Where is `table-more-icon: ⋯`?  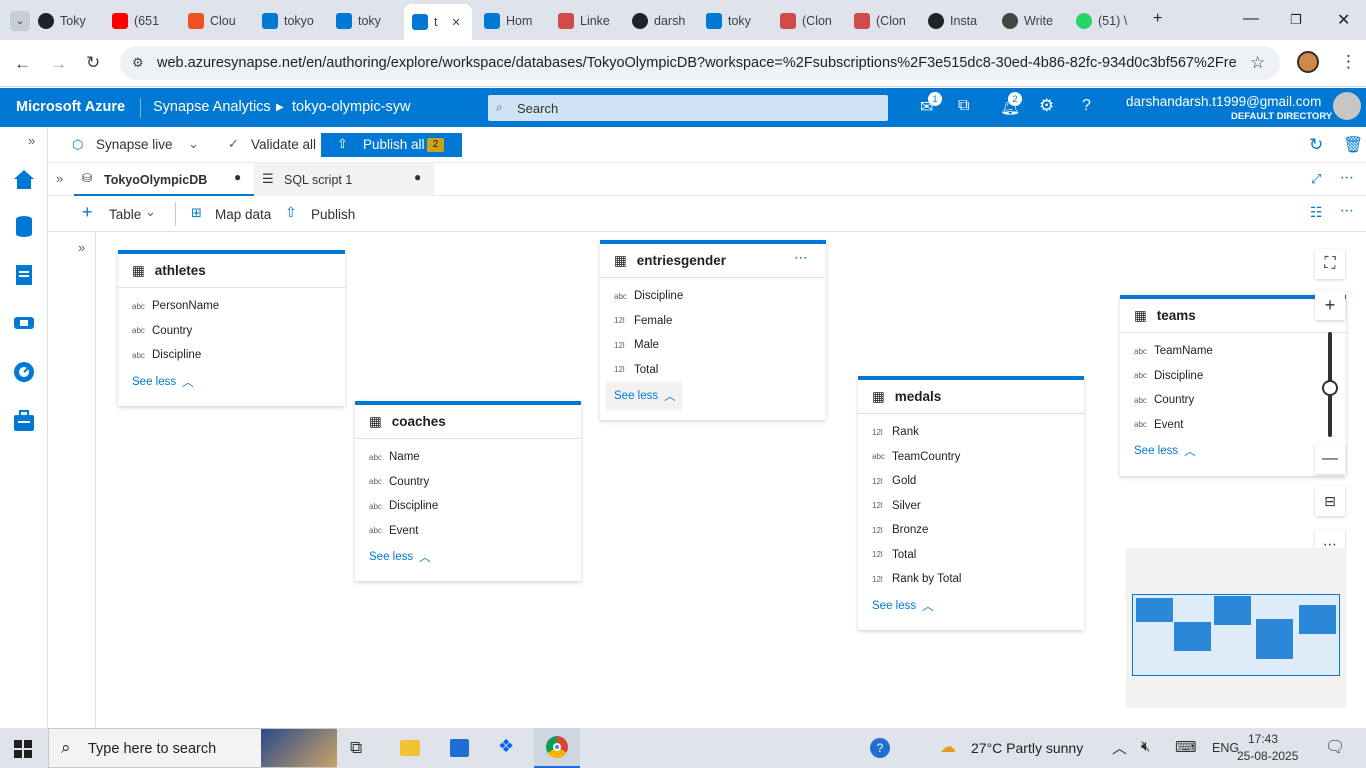
table-more-icon: ⋯ is located at coordinates (801, 258).